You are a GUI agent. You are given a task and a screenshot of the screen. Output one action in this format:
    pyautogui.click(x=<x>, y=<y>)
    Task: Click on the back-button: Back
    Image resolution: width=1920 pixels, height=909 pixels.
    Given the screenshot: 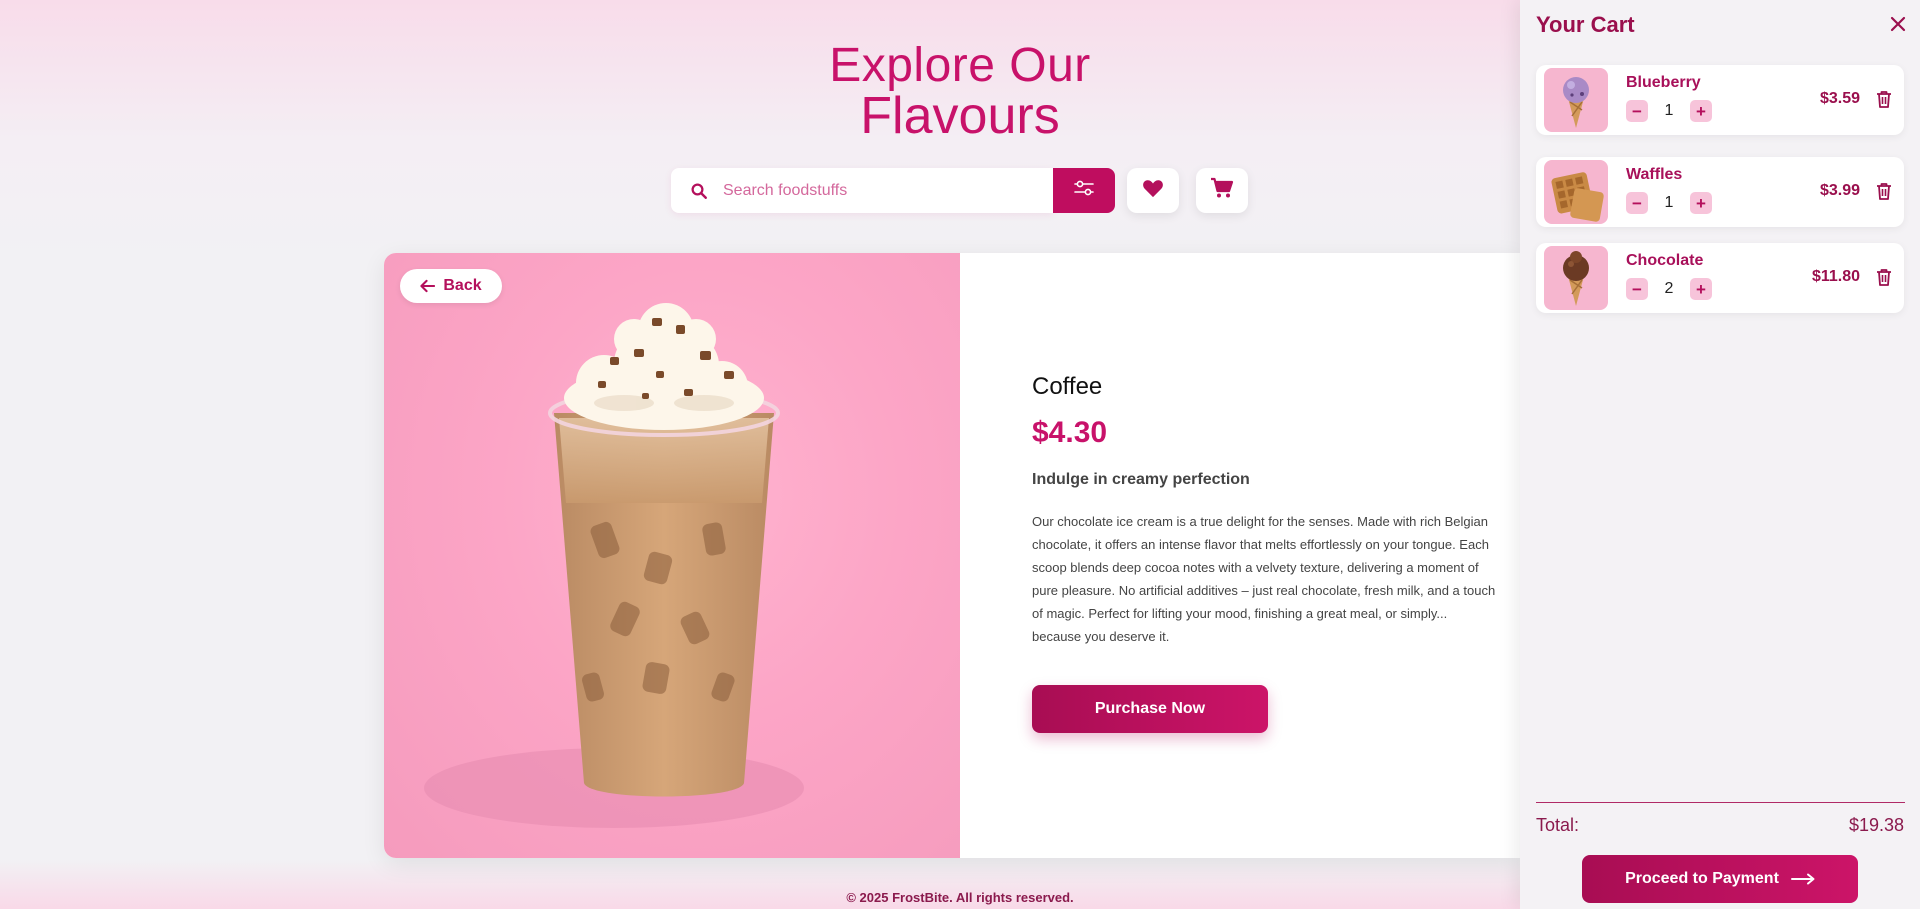 What is the action you would take?
    pyautogui.click(x=451, y=286)
    